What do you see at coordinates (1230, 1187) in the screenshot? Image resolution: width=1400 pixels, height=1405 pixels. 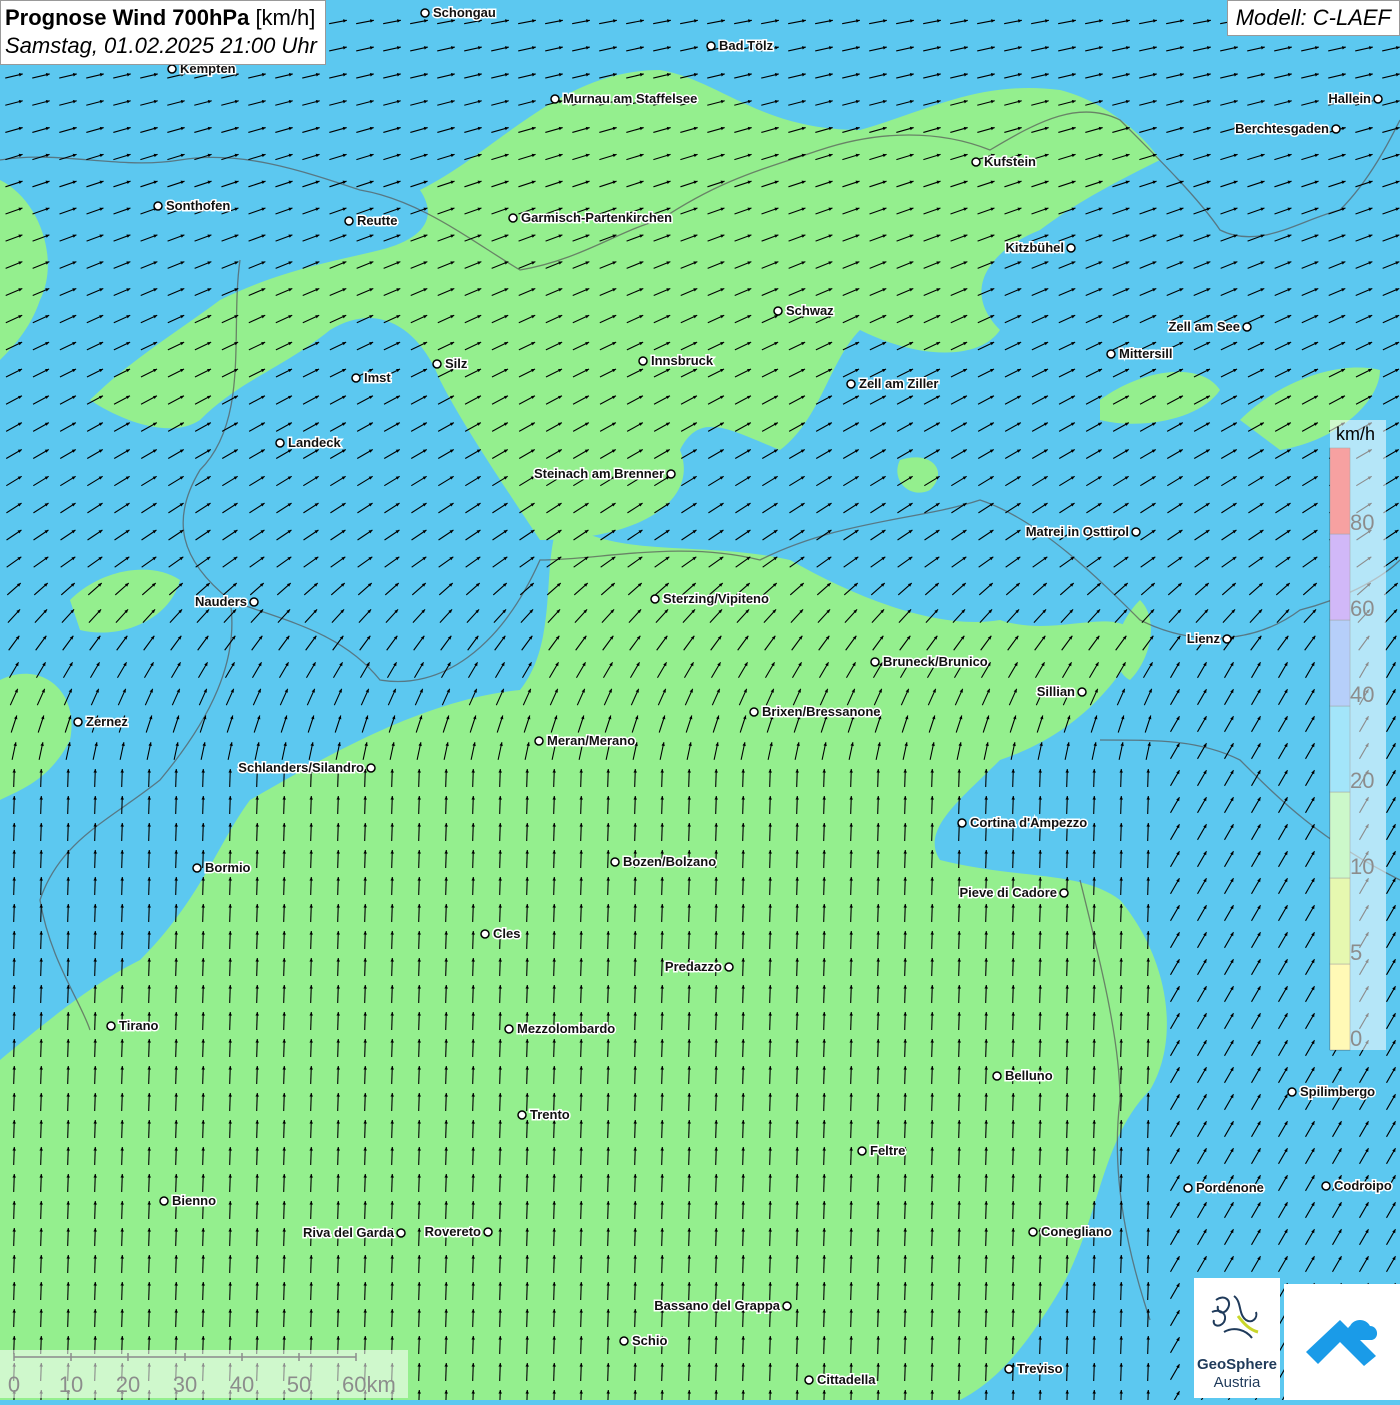 I see `city-label: Pordenone` at bounding box center [1230, 1187].